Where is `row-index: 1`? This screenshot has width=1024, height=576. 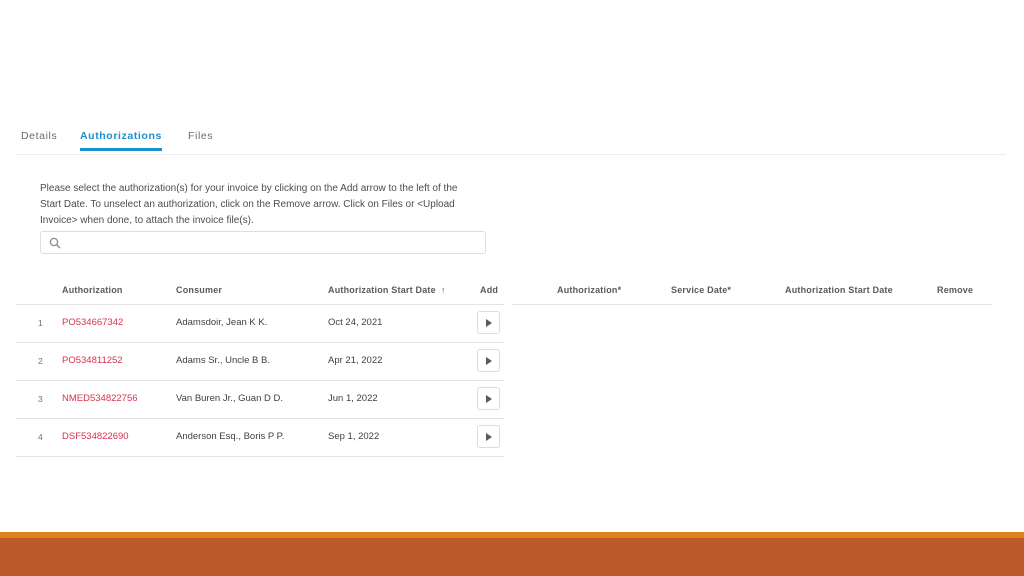
row-index: 1 is located at coordinates (40, 323).